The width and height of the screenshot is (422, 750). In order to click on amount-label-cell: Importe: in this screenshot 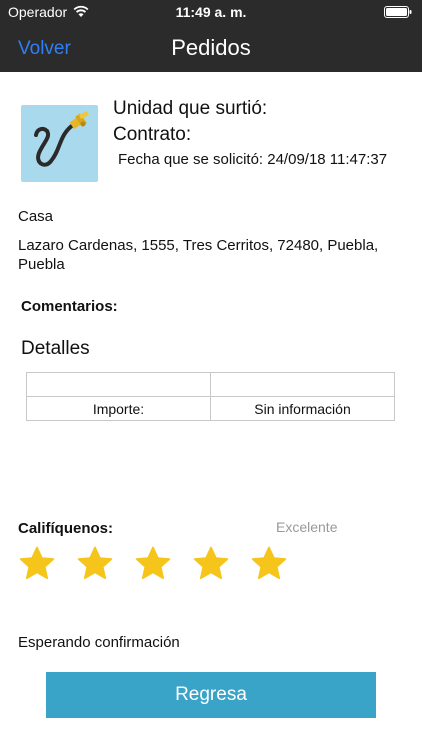, I will do `click(118, 408)`.